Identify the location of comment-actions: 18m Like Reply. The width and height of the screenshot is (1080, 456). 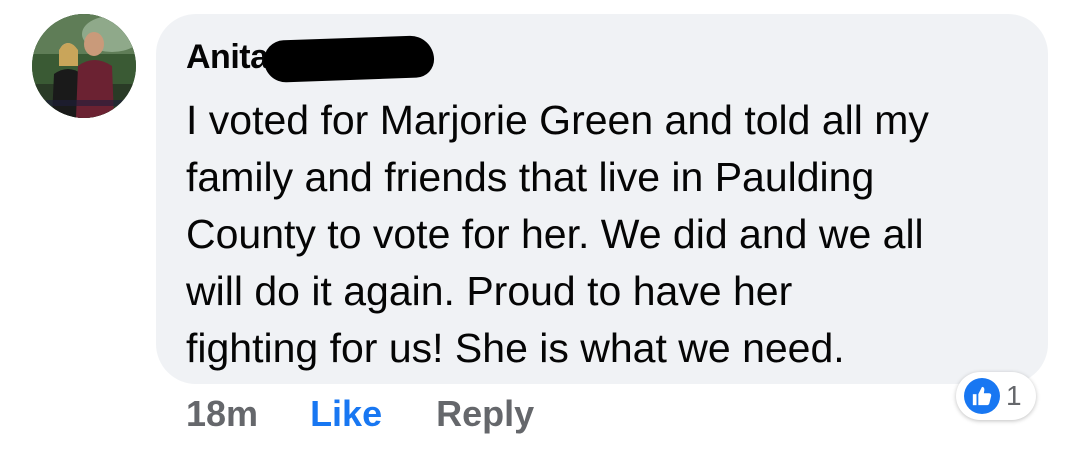
(360, 414).